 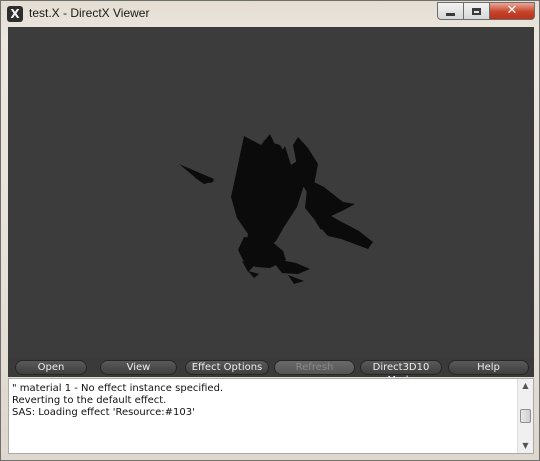 I want to click on scroll-up-icon: ▲, so click(x=525, y=386).